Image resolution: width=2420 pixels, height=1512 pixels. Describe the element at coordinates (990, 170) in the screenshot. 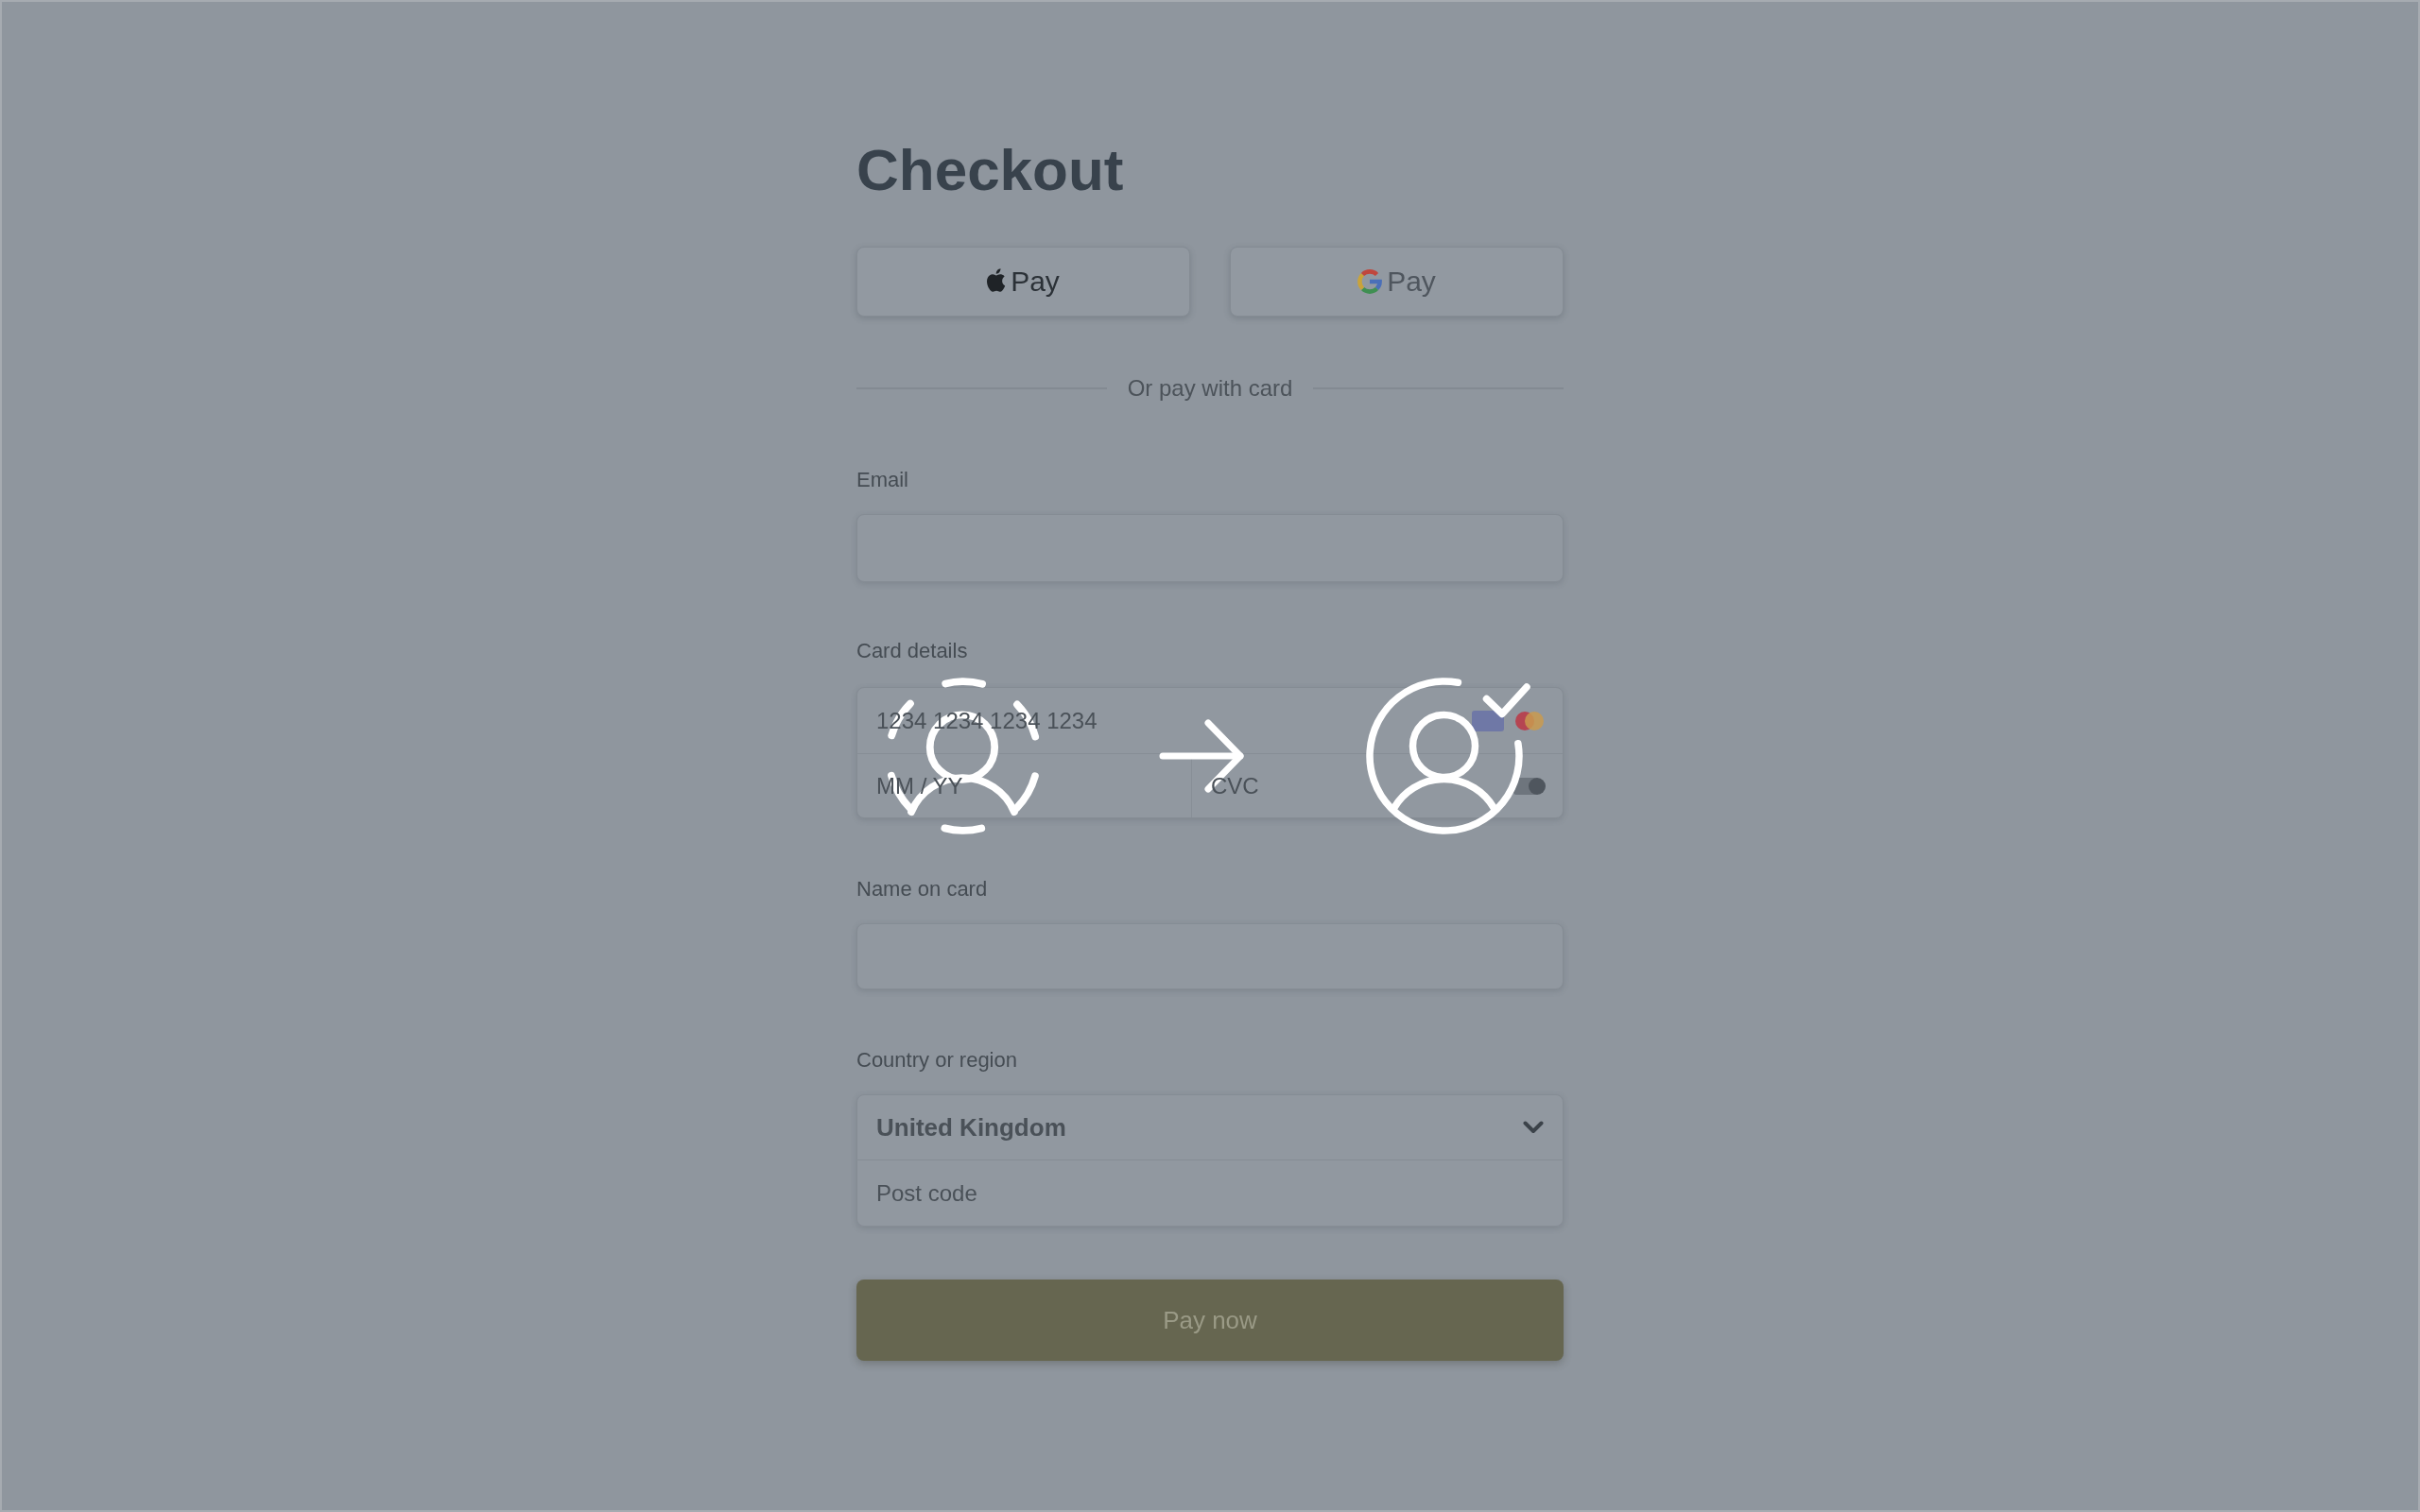

I see `page-title: Checkout` at that location.